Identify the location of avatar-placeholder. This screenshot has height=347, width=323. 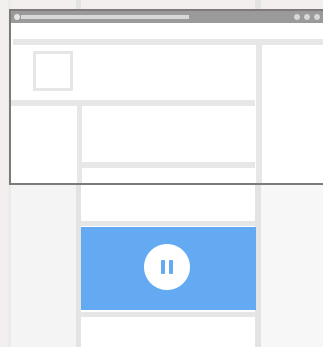
(53, 71).